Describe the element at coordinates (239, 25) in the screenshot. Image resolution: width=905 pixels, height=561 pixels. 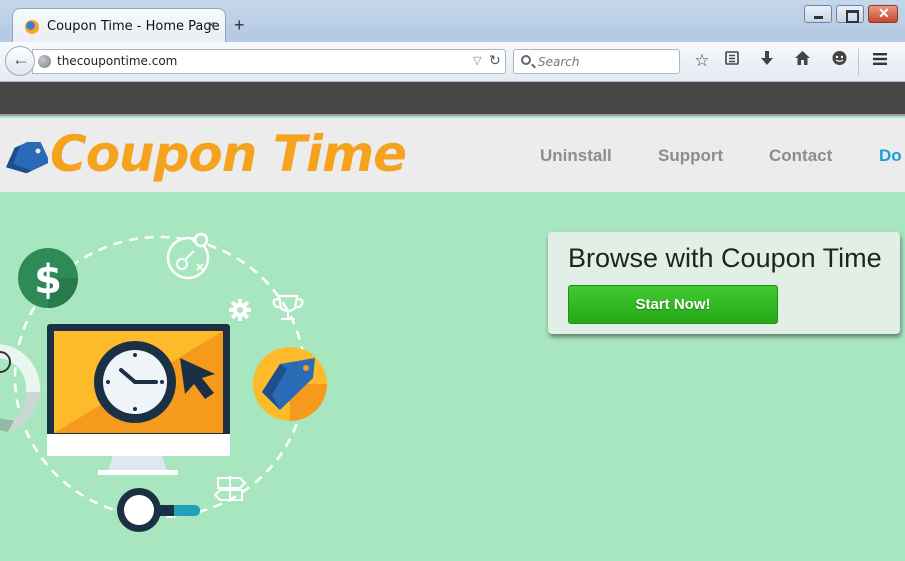
I see `new-tab-button: +` at that location.